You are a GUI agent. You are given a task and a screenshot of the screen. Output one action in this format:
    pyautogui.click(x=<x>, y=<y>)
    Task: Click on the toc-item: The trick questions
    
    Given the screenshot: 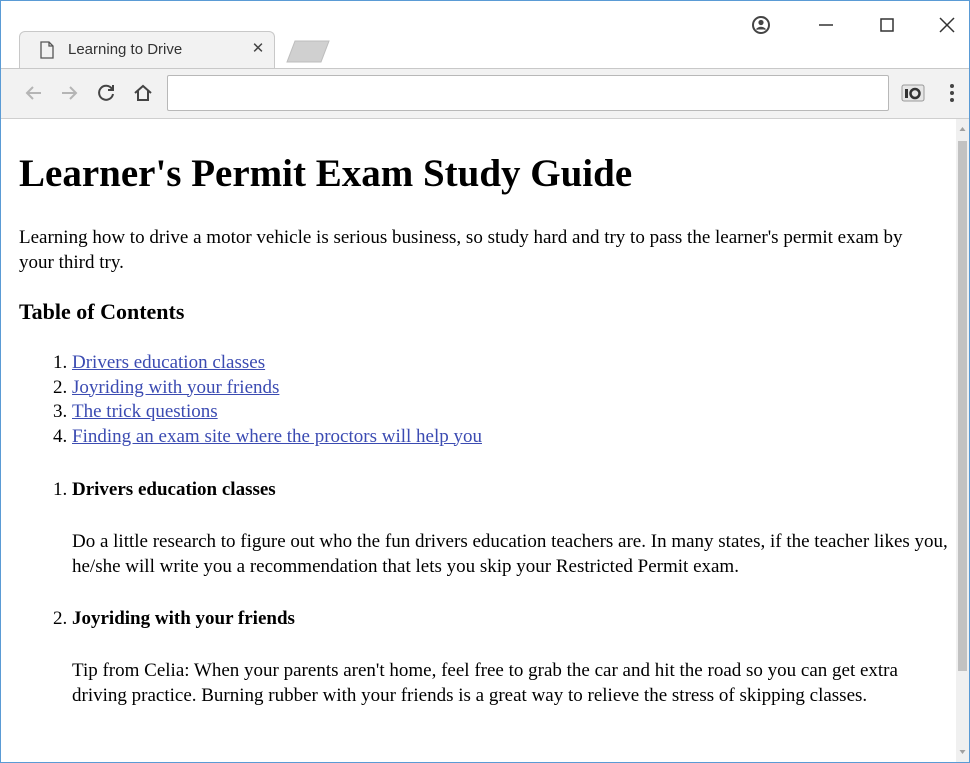 What is the action you would take?
    pyautogui.click(x=277, y=412)
    